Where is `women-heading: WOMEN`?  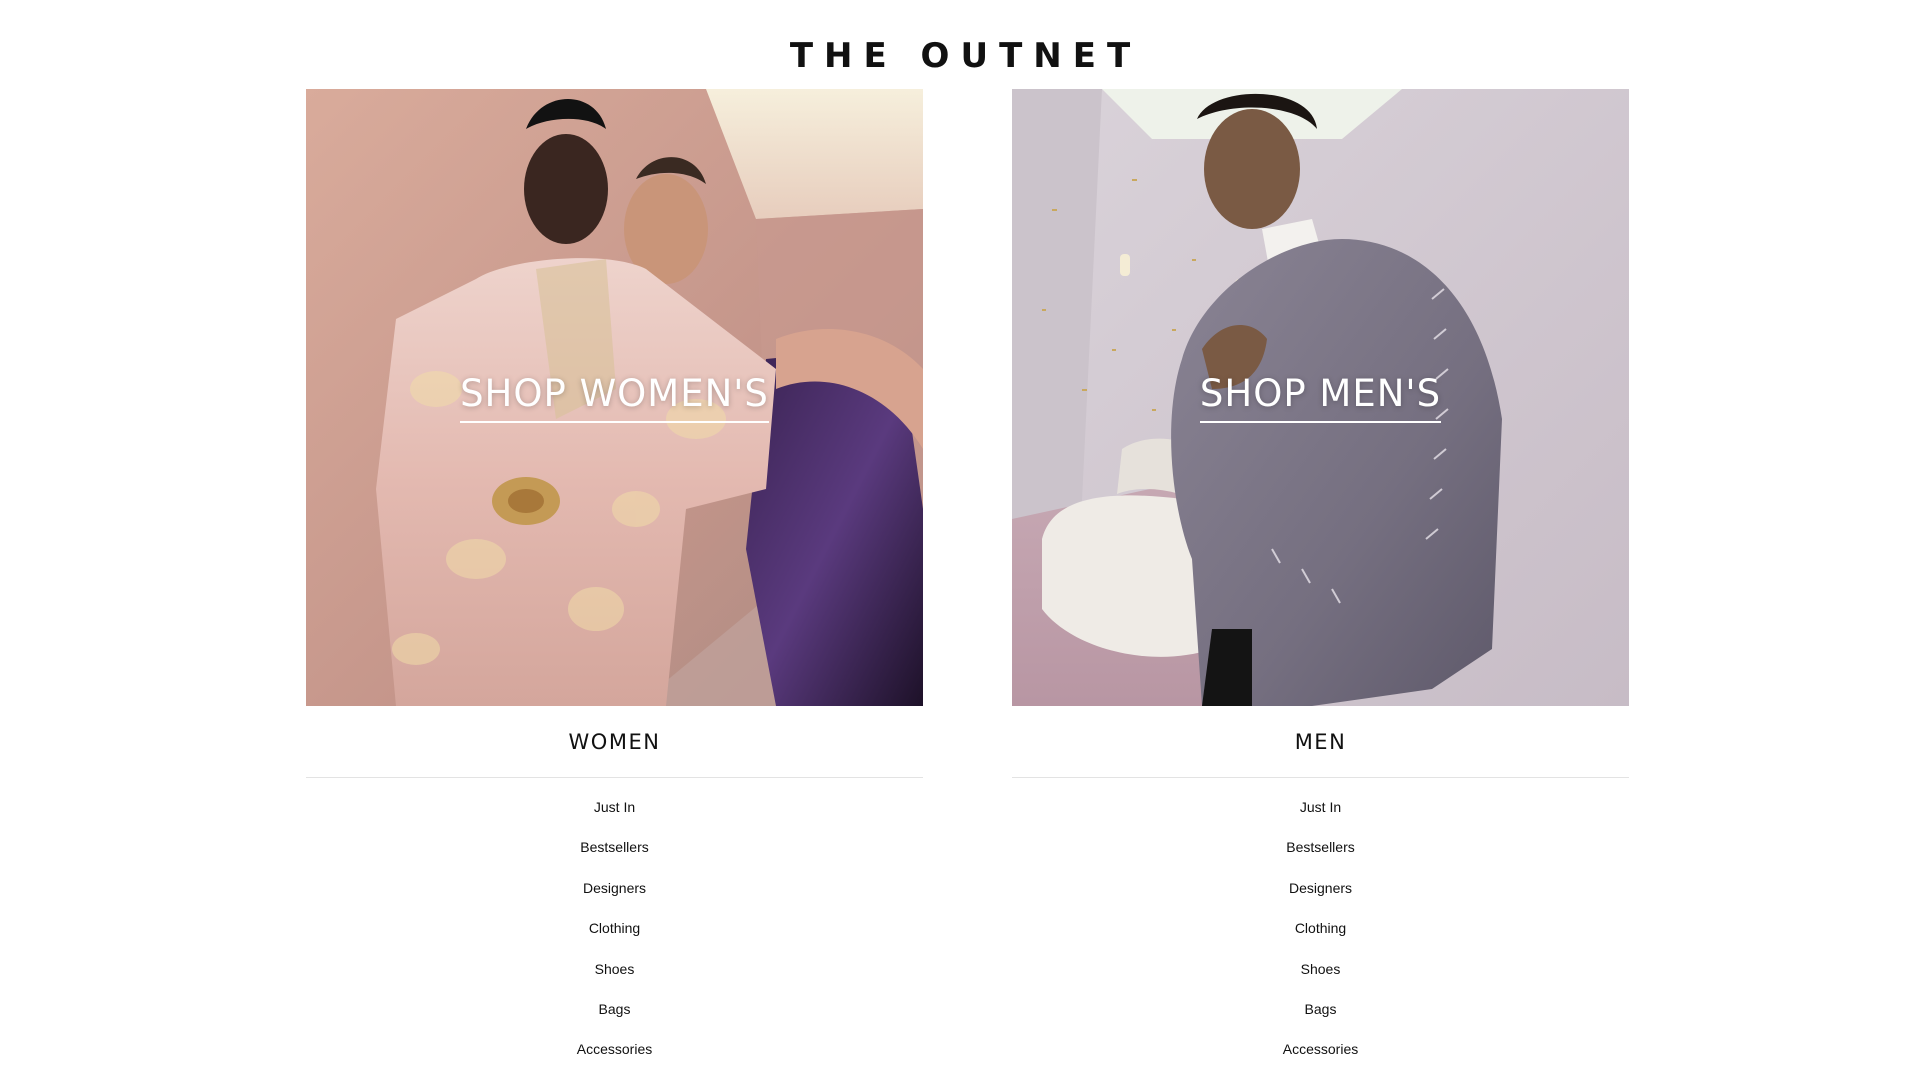 women-heading: WOMEN is located at coordinates (614, 741).